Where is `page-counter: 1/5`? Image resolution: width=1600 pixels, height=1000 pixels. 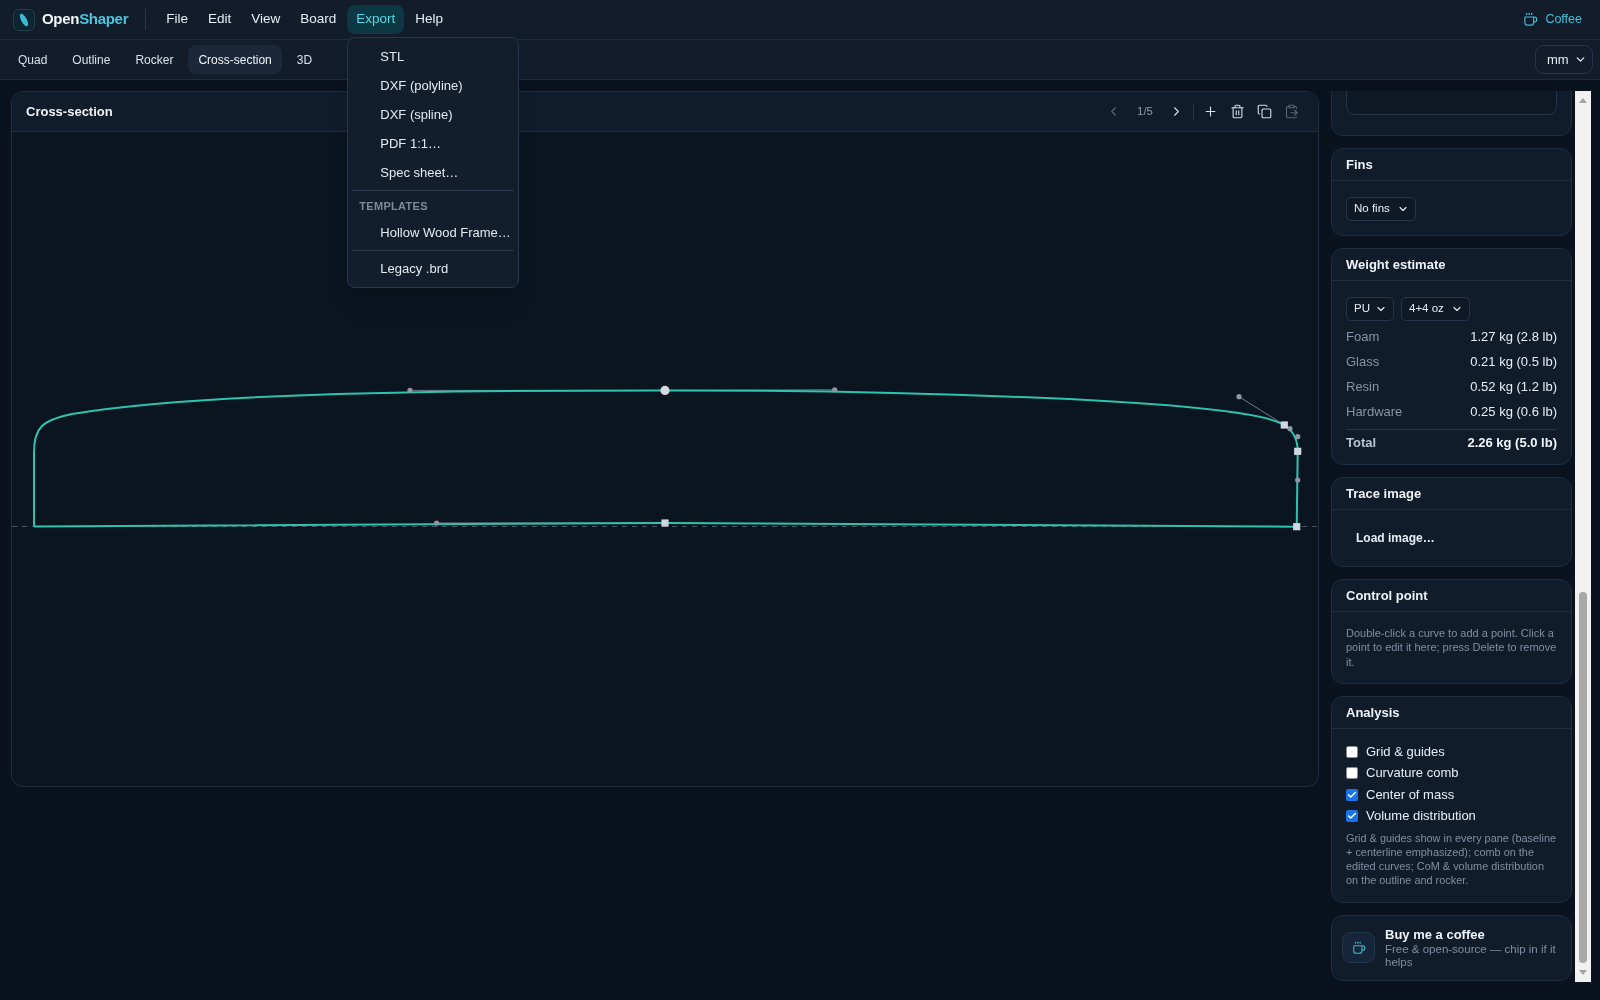 page-counter: 1/5 is located at coordinates (1145, 111).